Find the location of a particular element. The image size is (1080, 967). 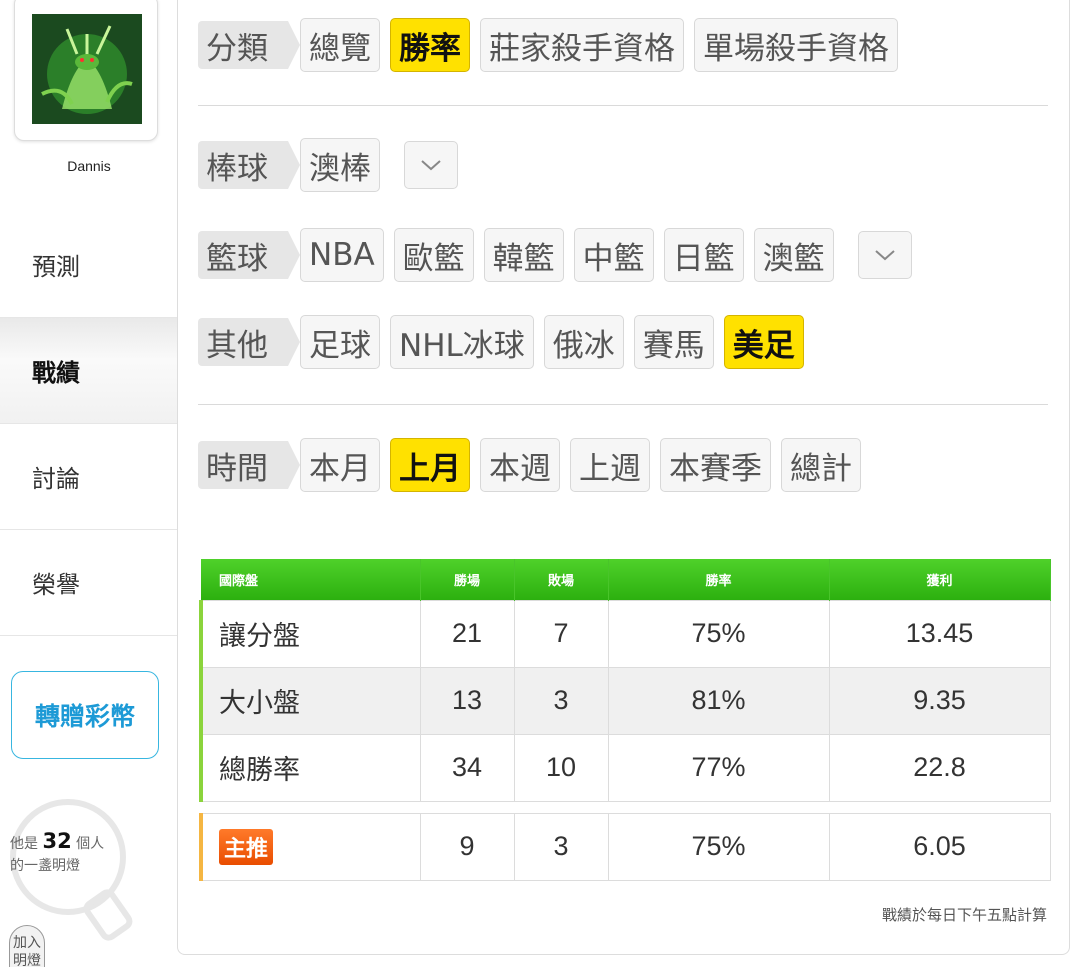

lamp-count: 32 is located at coordinates (57, 841).